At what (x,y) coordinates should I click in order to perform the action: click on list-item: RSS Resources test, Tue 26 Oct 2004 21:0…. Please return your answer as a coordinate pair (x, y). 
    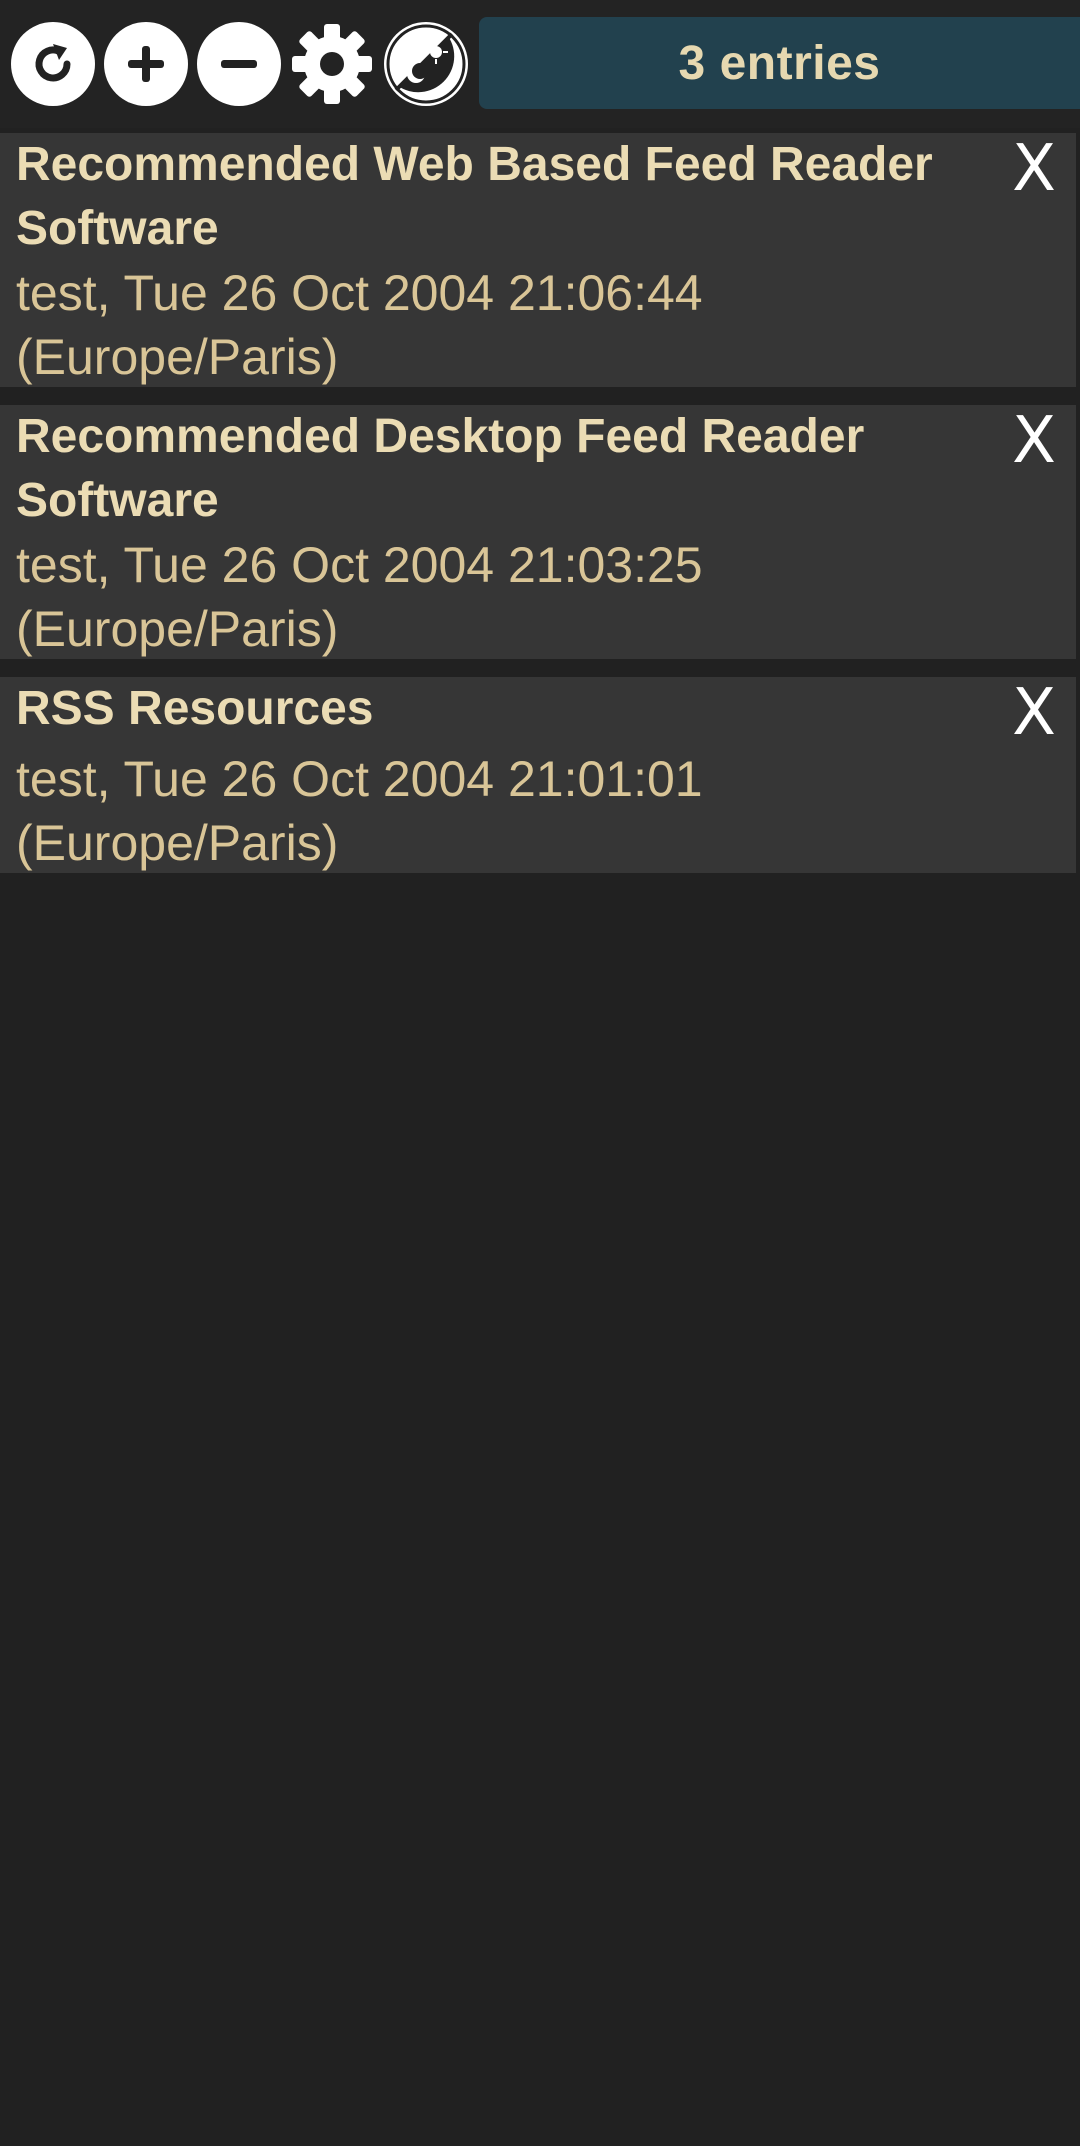
    Looking at the image, I should click on (538, 775).